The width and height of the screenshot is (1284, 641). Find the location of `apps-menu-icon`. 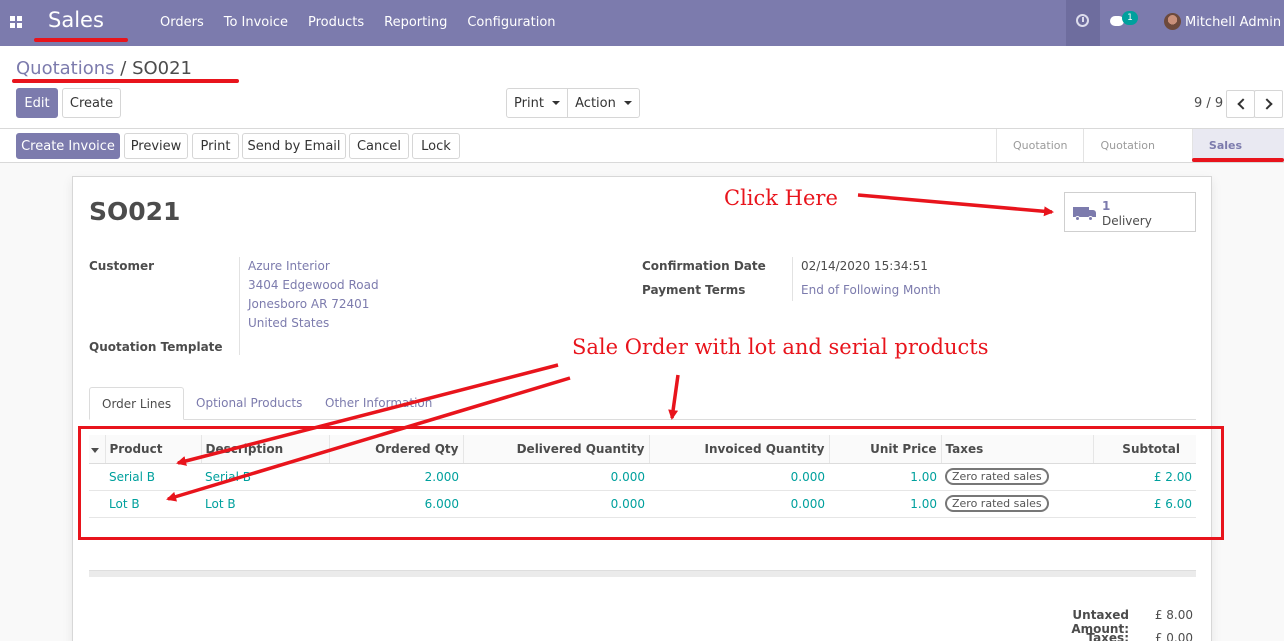

apps-menu-icon is located at coordinates (16, 22).